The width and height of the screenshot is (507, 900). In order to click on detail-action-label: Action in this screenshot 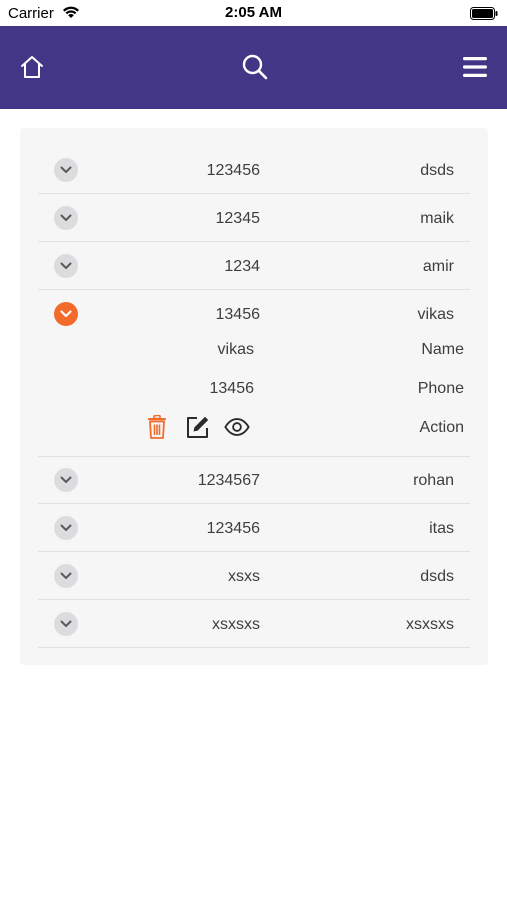, I will do `click(441, 427)`.